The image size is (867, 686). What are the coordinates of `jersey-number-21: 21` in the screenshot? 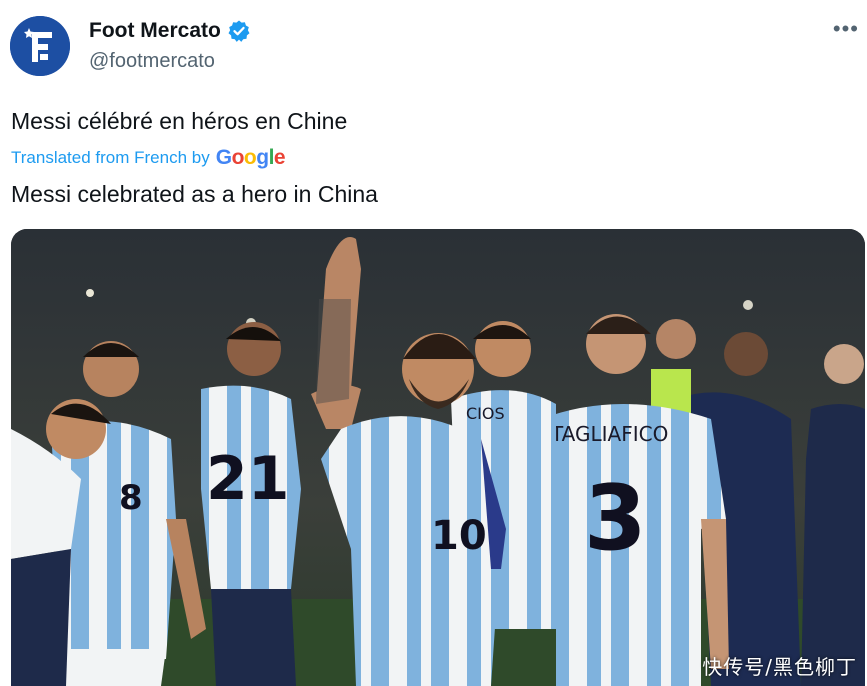 It's located at (248, 479).